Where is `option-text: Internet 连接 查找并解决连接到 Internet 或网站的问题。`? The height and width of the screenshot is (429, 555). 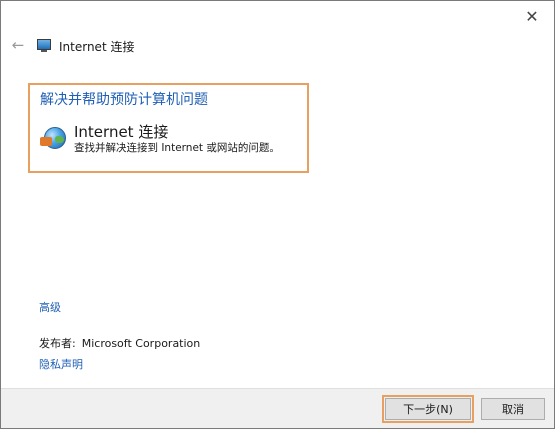 option-text: Internet 连接 查找并解决连接到 Internet 或网站的问题。 is located at coordinates (177, 139).